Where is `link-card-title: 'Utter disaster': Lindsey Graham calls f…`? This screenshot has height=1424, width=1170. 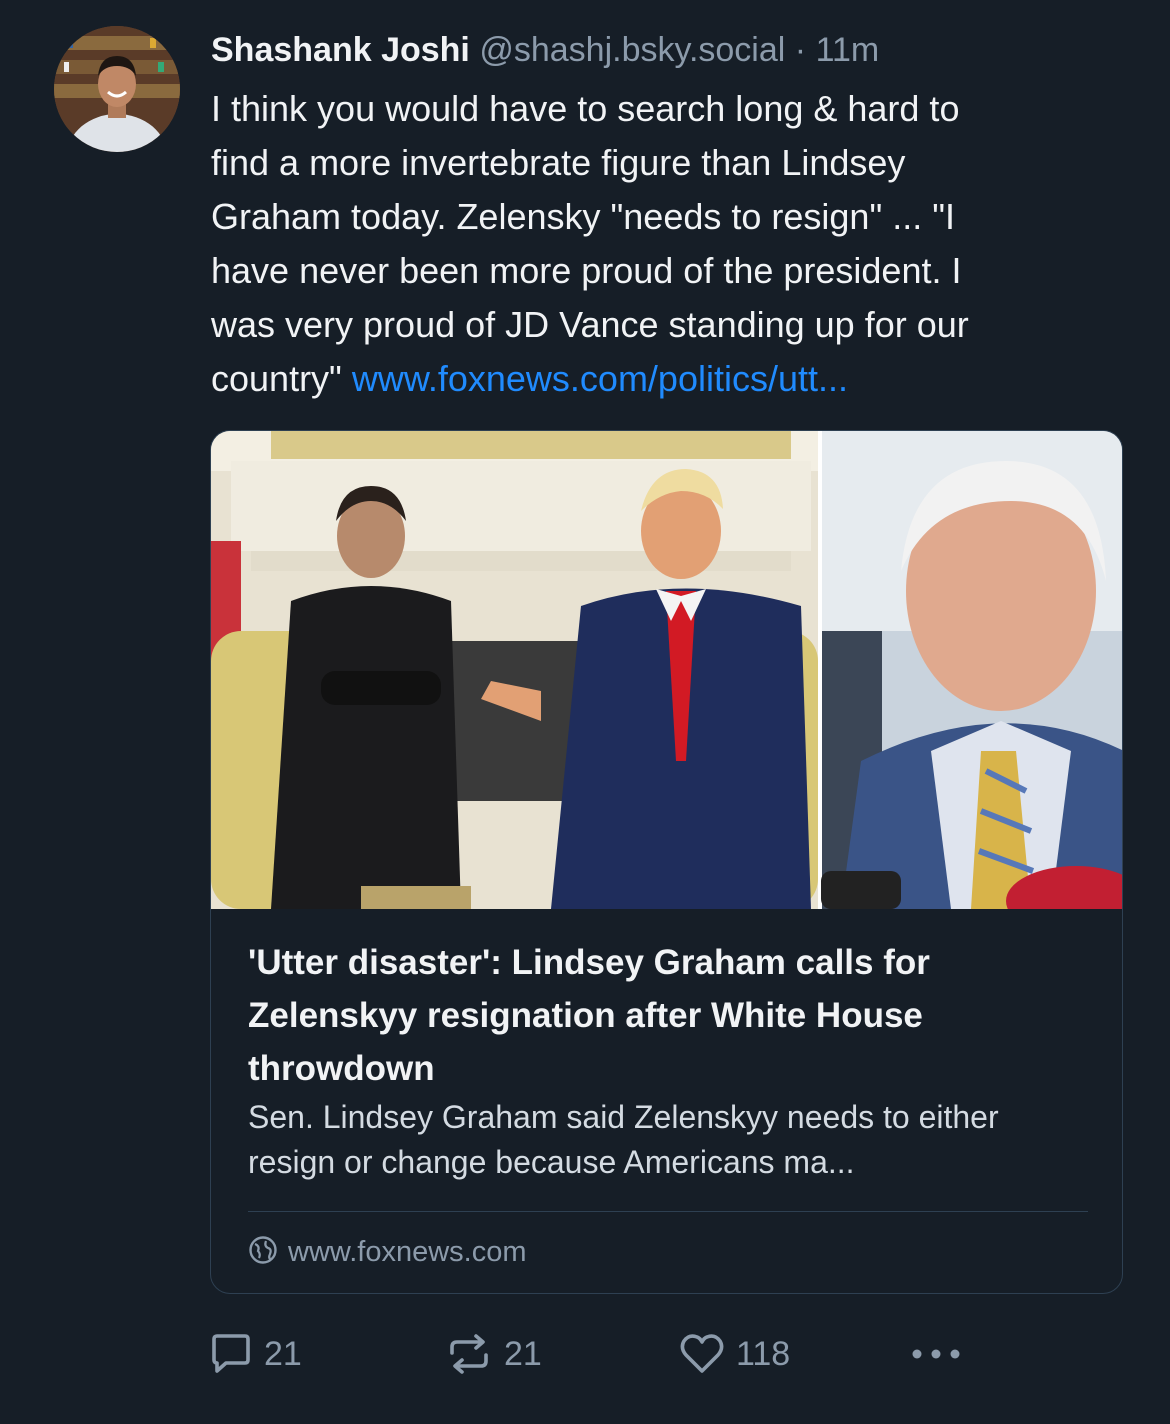 link-card-title: 'Utter disaster': Lindsey Graham calls f… is located at coordinates (589, 1015).